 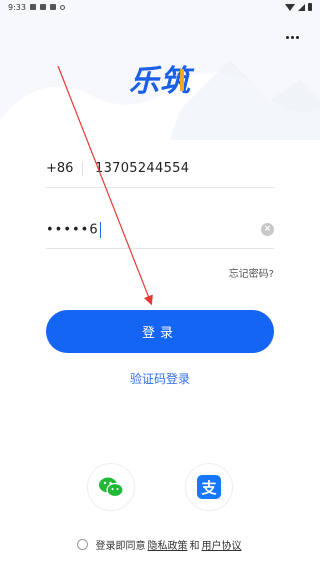 What do you see at coordinates (17, 7) in the screenshot?
I see `status-time: 9:33` at bounding box center [17, 7].